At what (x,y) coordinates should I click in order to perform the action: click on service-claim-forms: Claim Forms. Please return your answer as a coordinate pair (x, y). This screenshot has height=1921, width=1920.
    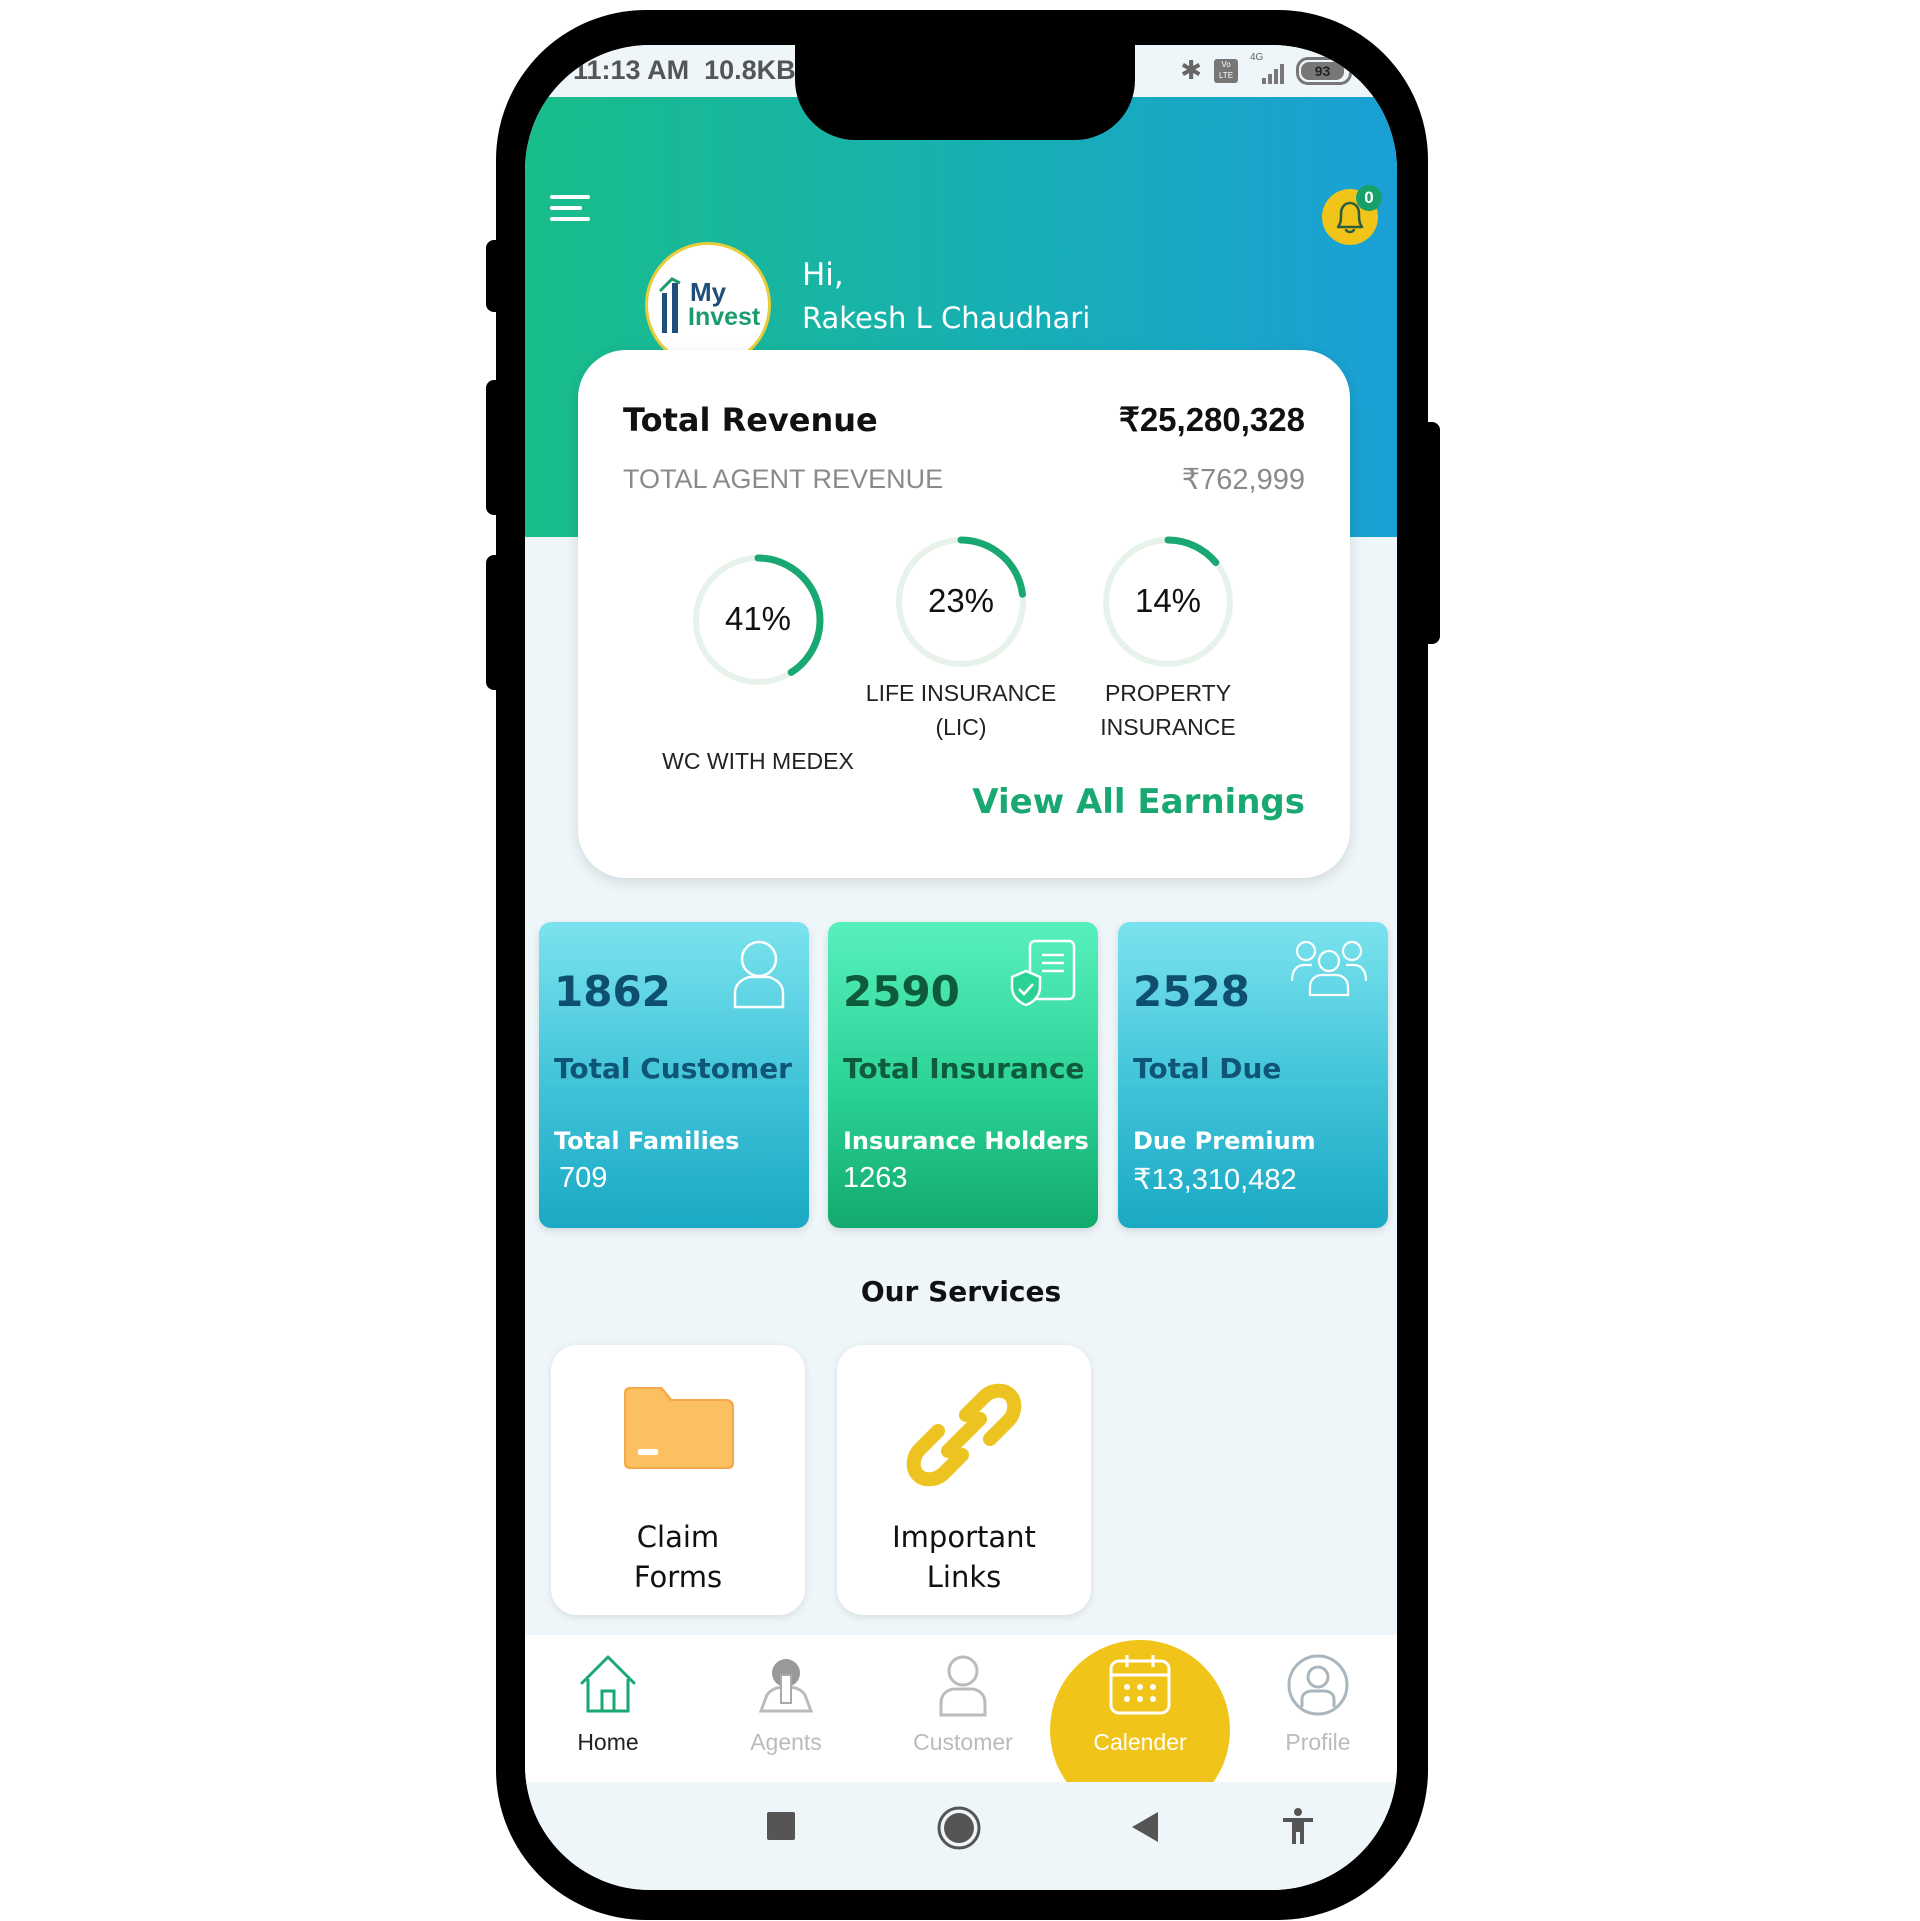
    Looking at the image, I should click on (678, 1480).